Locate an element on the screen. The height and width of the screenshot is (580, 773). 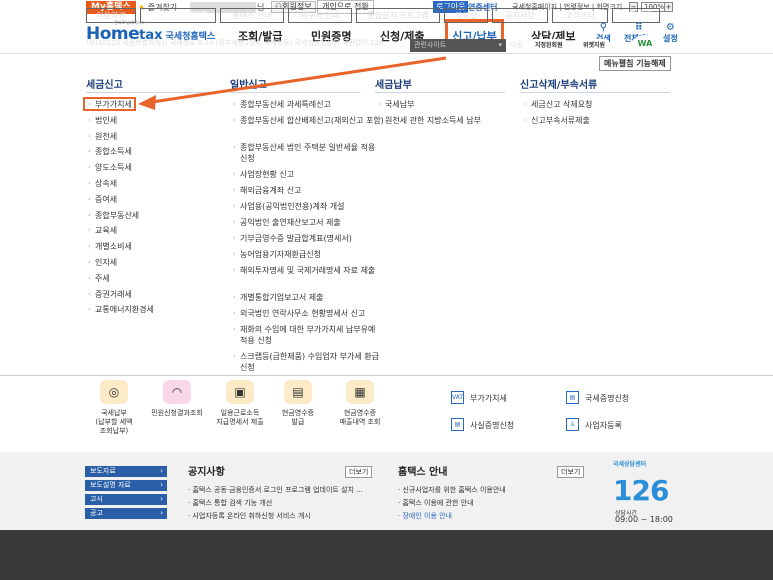
notice-title: 공지사항 is located at coordinates (206, 472).